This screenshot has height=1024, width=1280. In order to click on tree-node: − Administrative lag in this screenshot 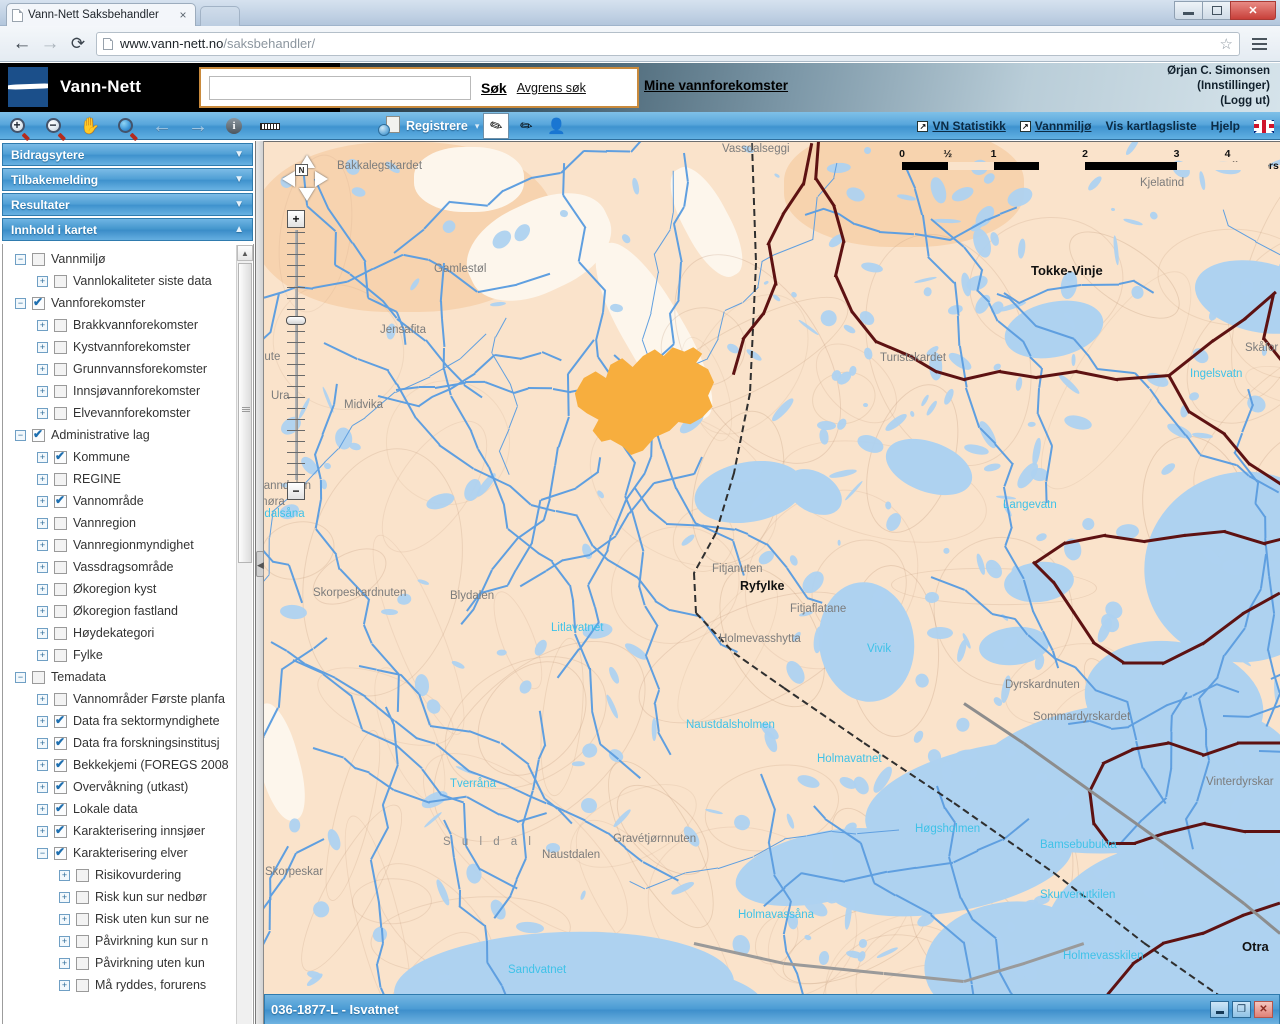, I will do `click(126, 435)`.